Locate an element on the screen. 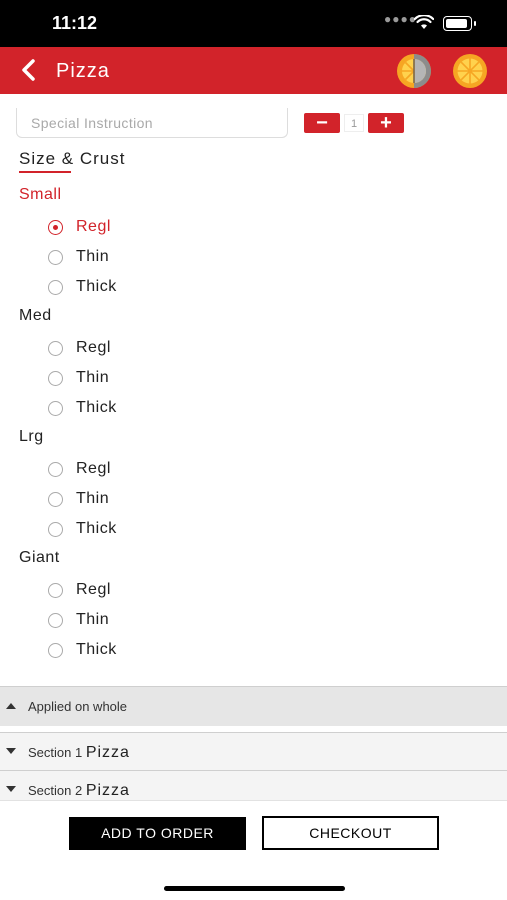 The image size is (507, 900). option-giant-thin: Thin is located at coordinates (78, 620).